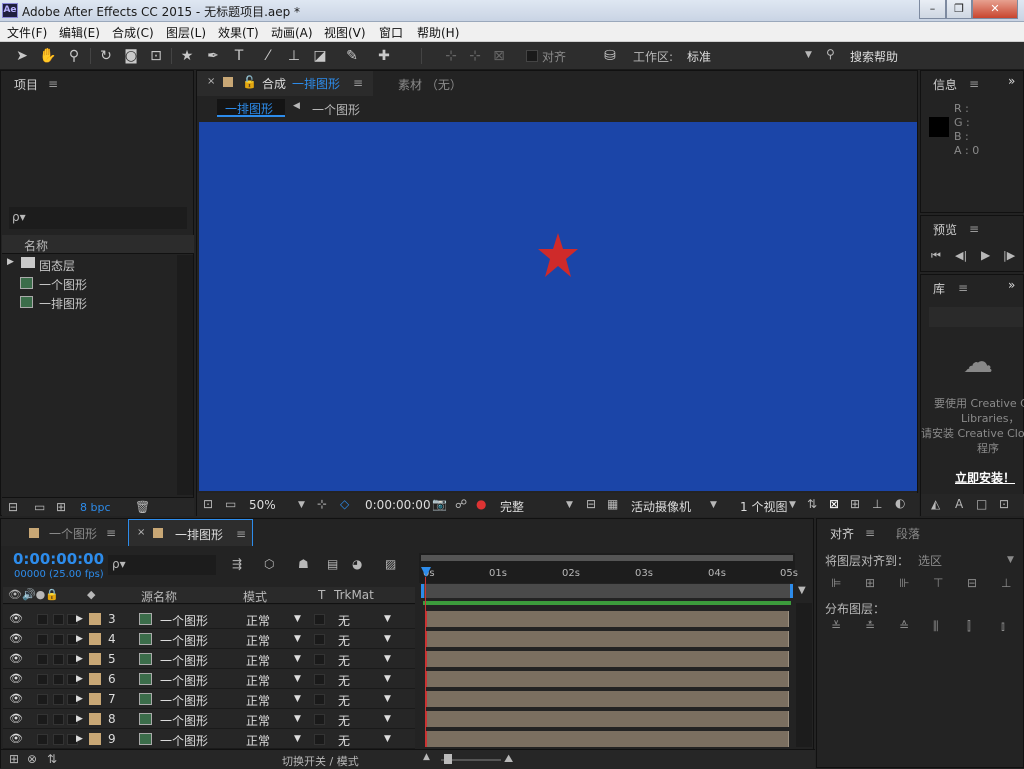  What do you see at coordinates (322, 504) in the screenshot?
I see `region-of-interest-icon: ⊹` at bounding box center [322, 504].